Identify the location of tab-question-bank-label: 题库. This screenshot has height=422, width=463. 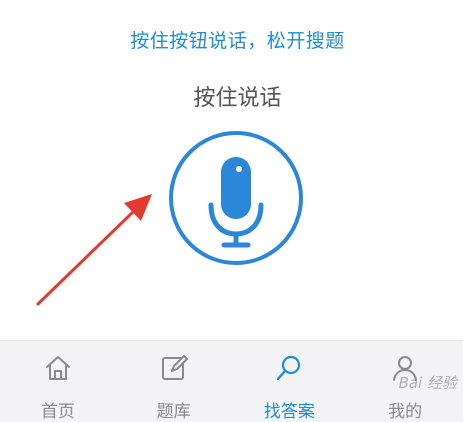
(173, 412).